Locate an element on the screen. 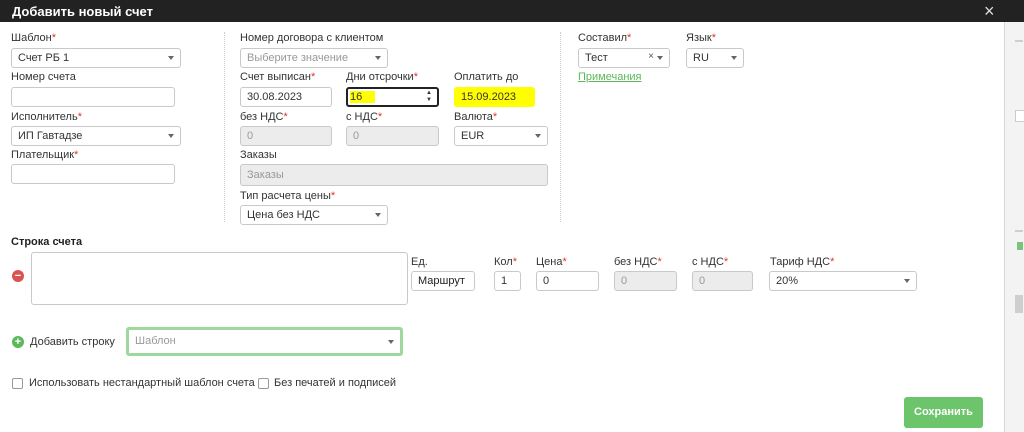 Image resolution: width=1024 pixels, height=432 pixels. add-row-label: Добавить строку is located at coordinates (72, 342).